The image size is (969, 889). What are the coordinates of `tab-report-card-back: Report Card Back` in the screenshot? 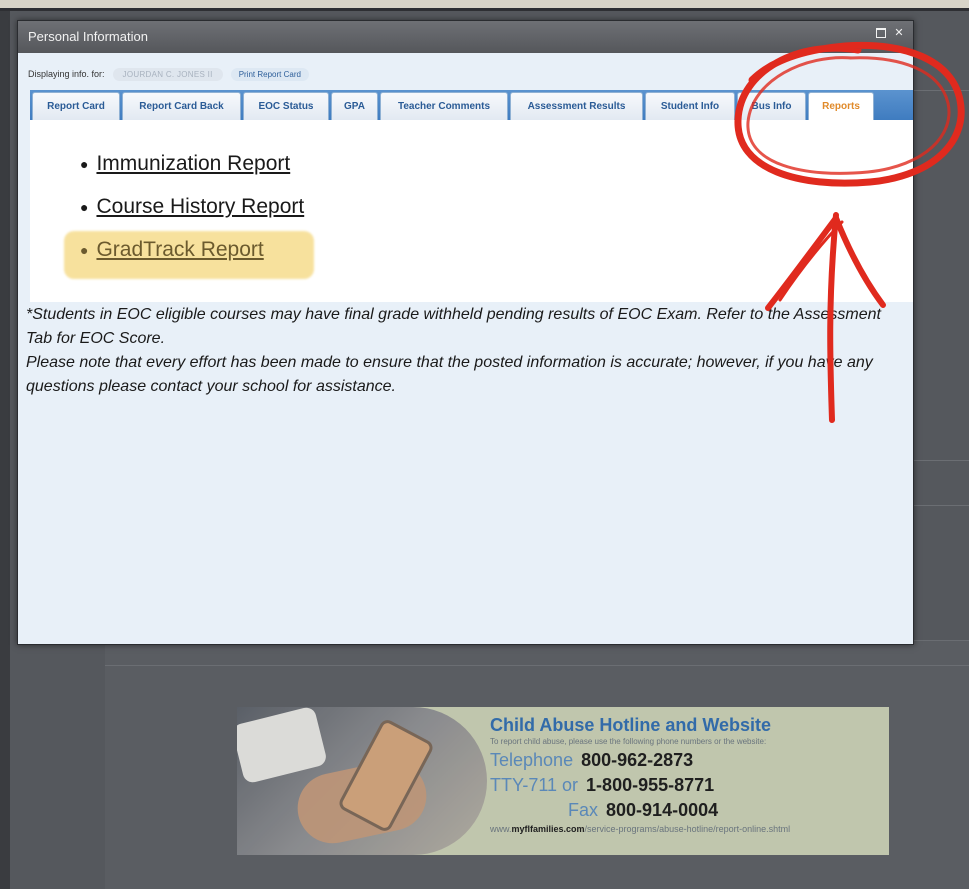 It's located at (181, 106).